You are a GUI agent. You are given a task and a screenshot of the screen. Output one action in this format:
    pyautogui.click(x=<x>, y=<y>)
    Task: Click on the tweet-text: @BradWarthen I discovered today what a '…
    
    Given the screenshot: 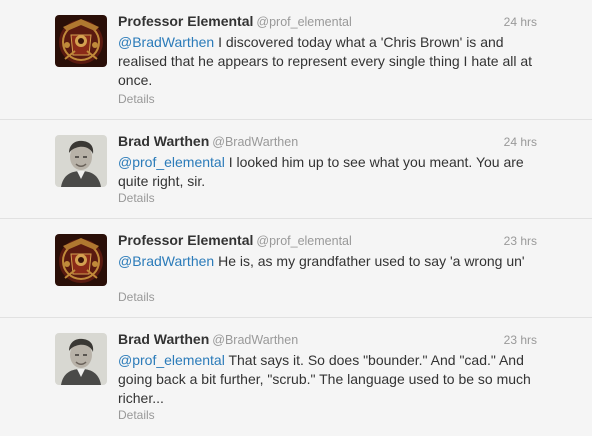 What is the action you would take?
    pyautogui.click(x=328, y=61)
    